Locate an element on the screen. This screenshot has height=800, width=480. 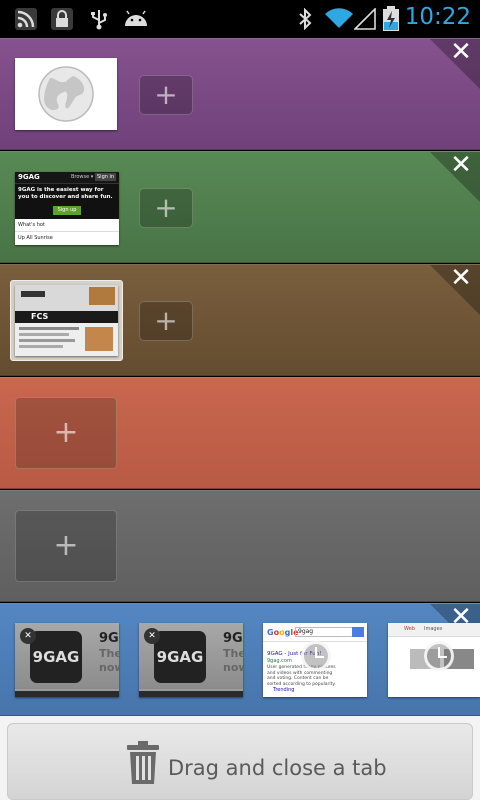
lock-icon is located at coordinates (62, 19).